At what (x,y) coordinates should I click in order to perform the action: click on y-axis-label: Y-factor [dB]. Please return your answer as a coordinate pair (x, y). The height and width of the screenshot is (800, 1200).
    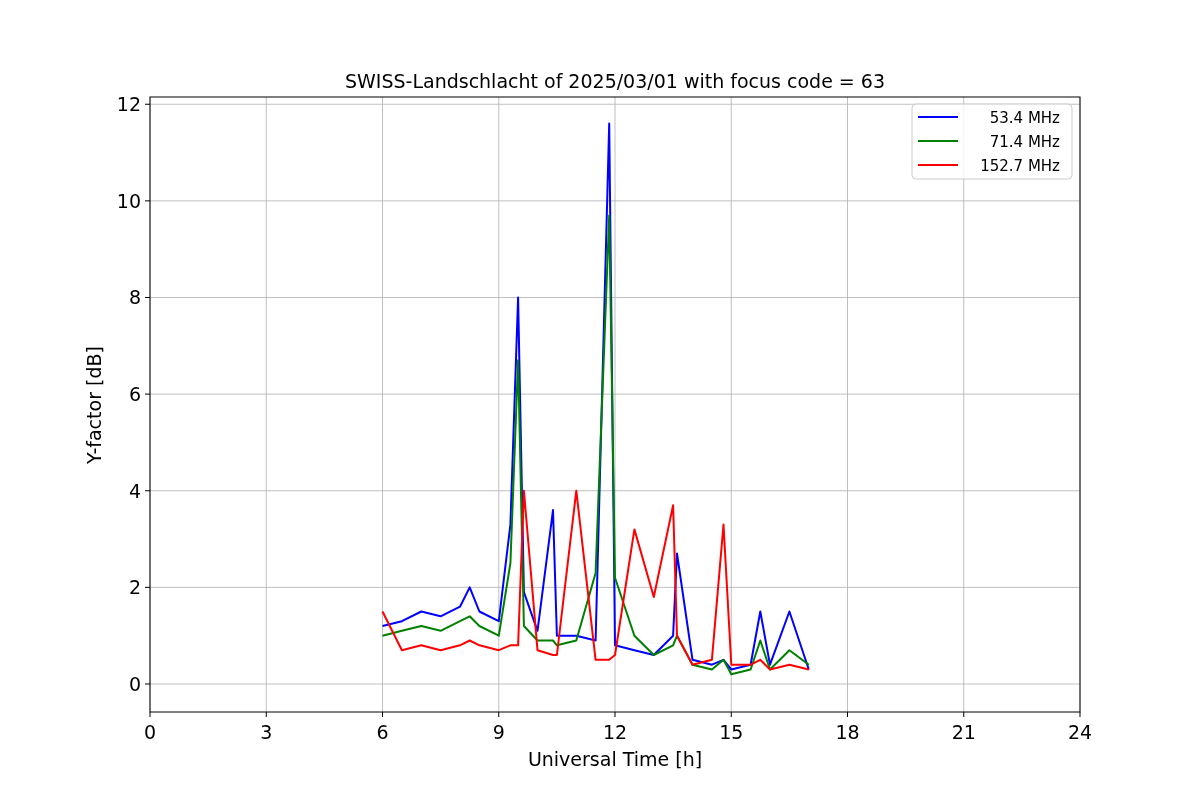
    Looking at the image, I should click on (94, 405).